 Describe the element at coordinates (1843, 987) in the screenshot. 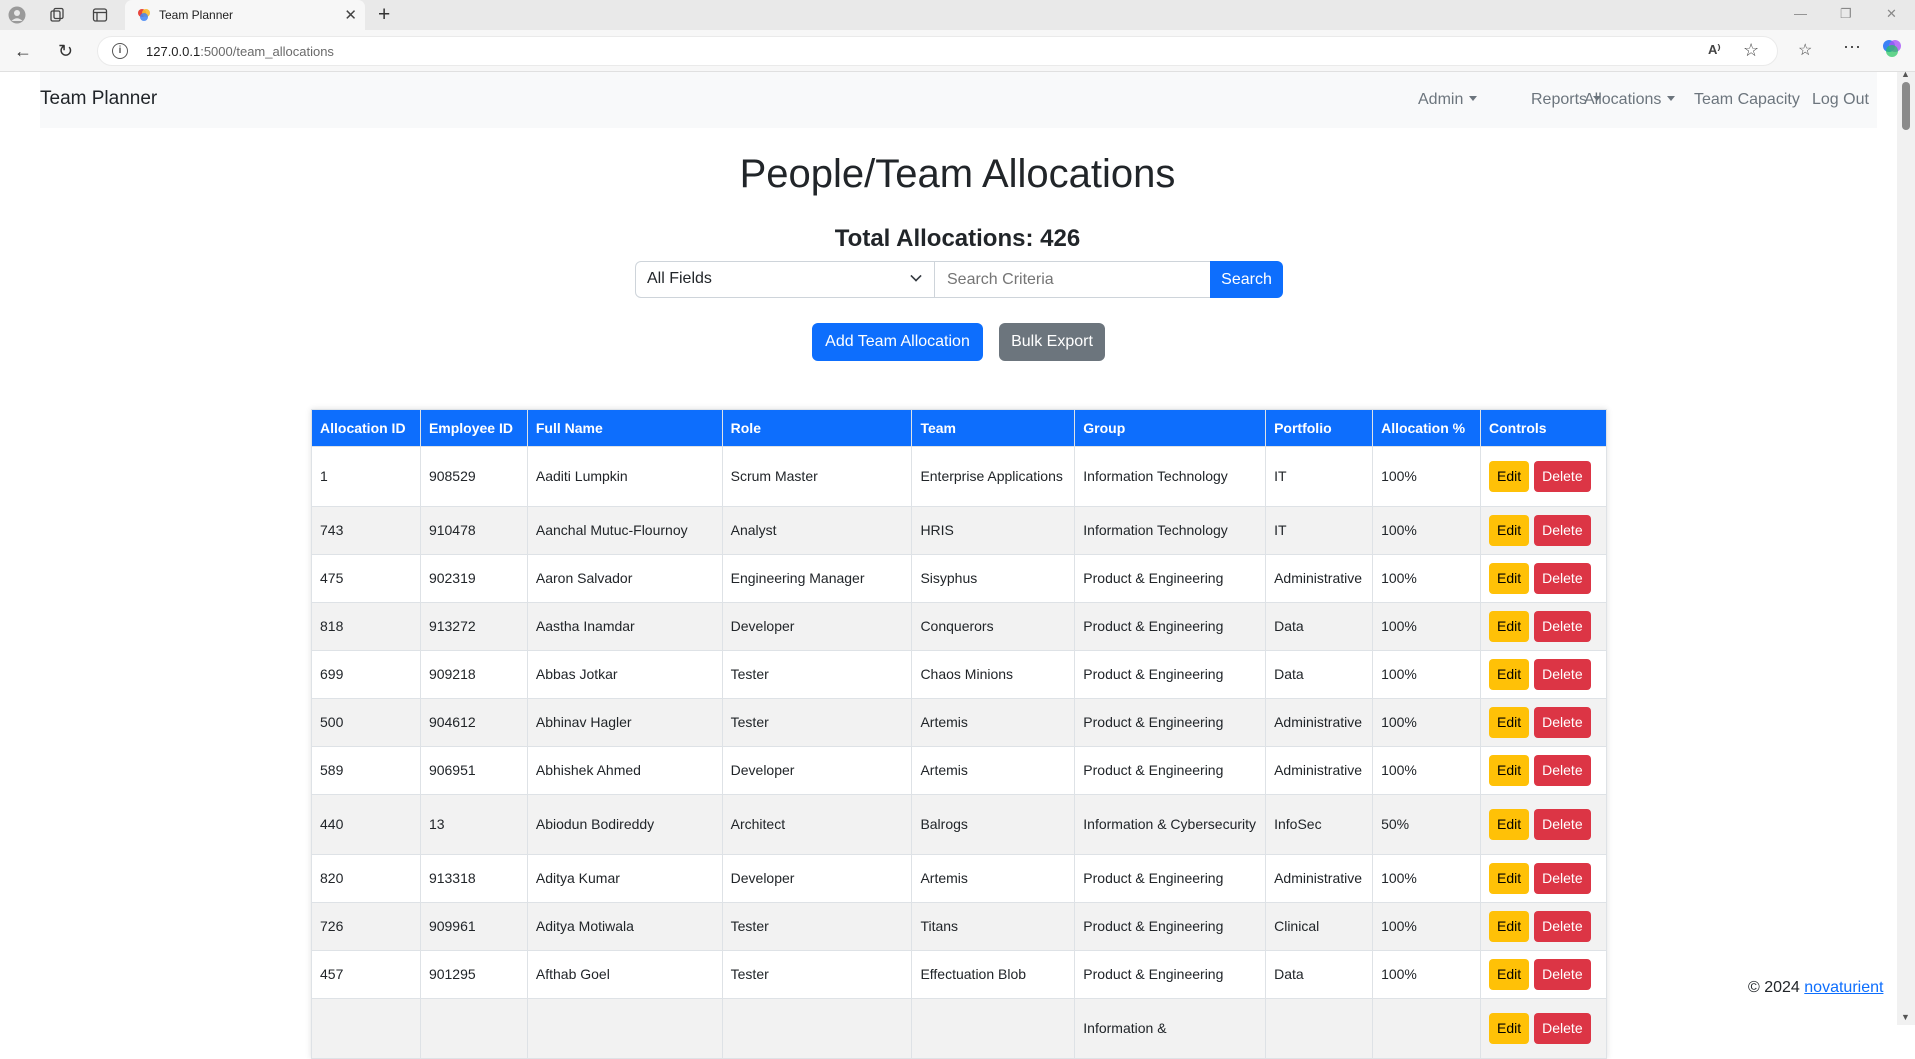

I see `footer-link: novaturient` at that location.